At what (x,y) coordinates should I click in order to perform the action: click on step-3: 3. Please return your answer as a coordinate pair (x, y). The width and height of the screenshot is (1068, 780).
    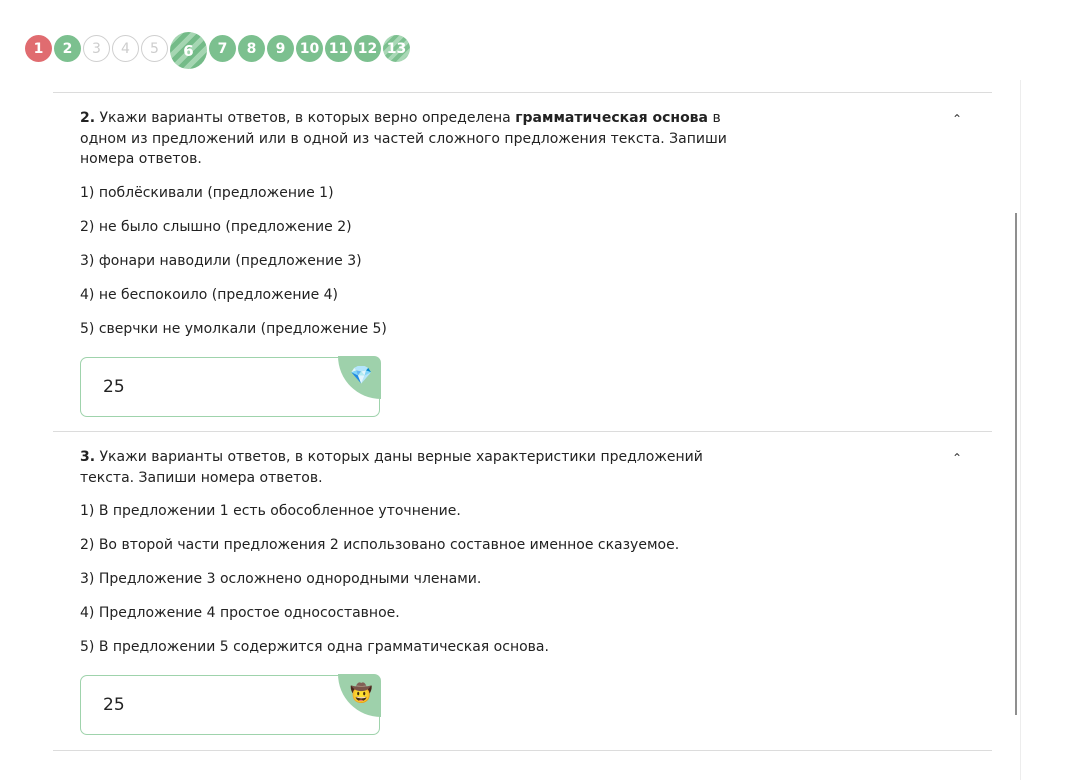
    Looking at the image, I should click on (96, 48).